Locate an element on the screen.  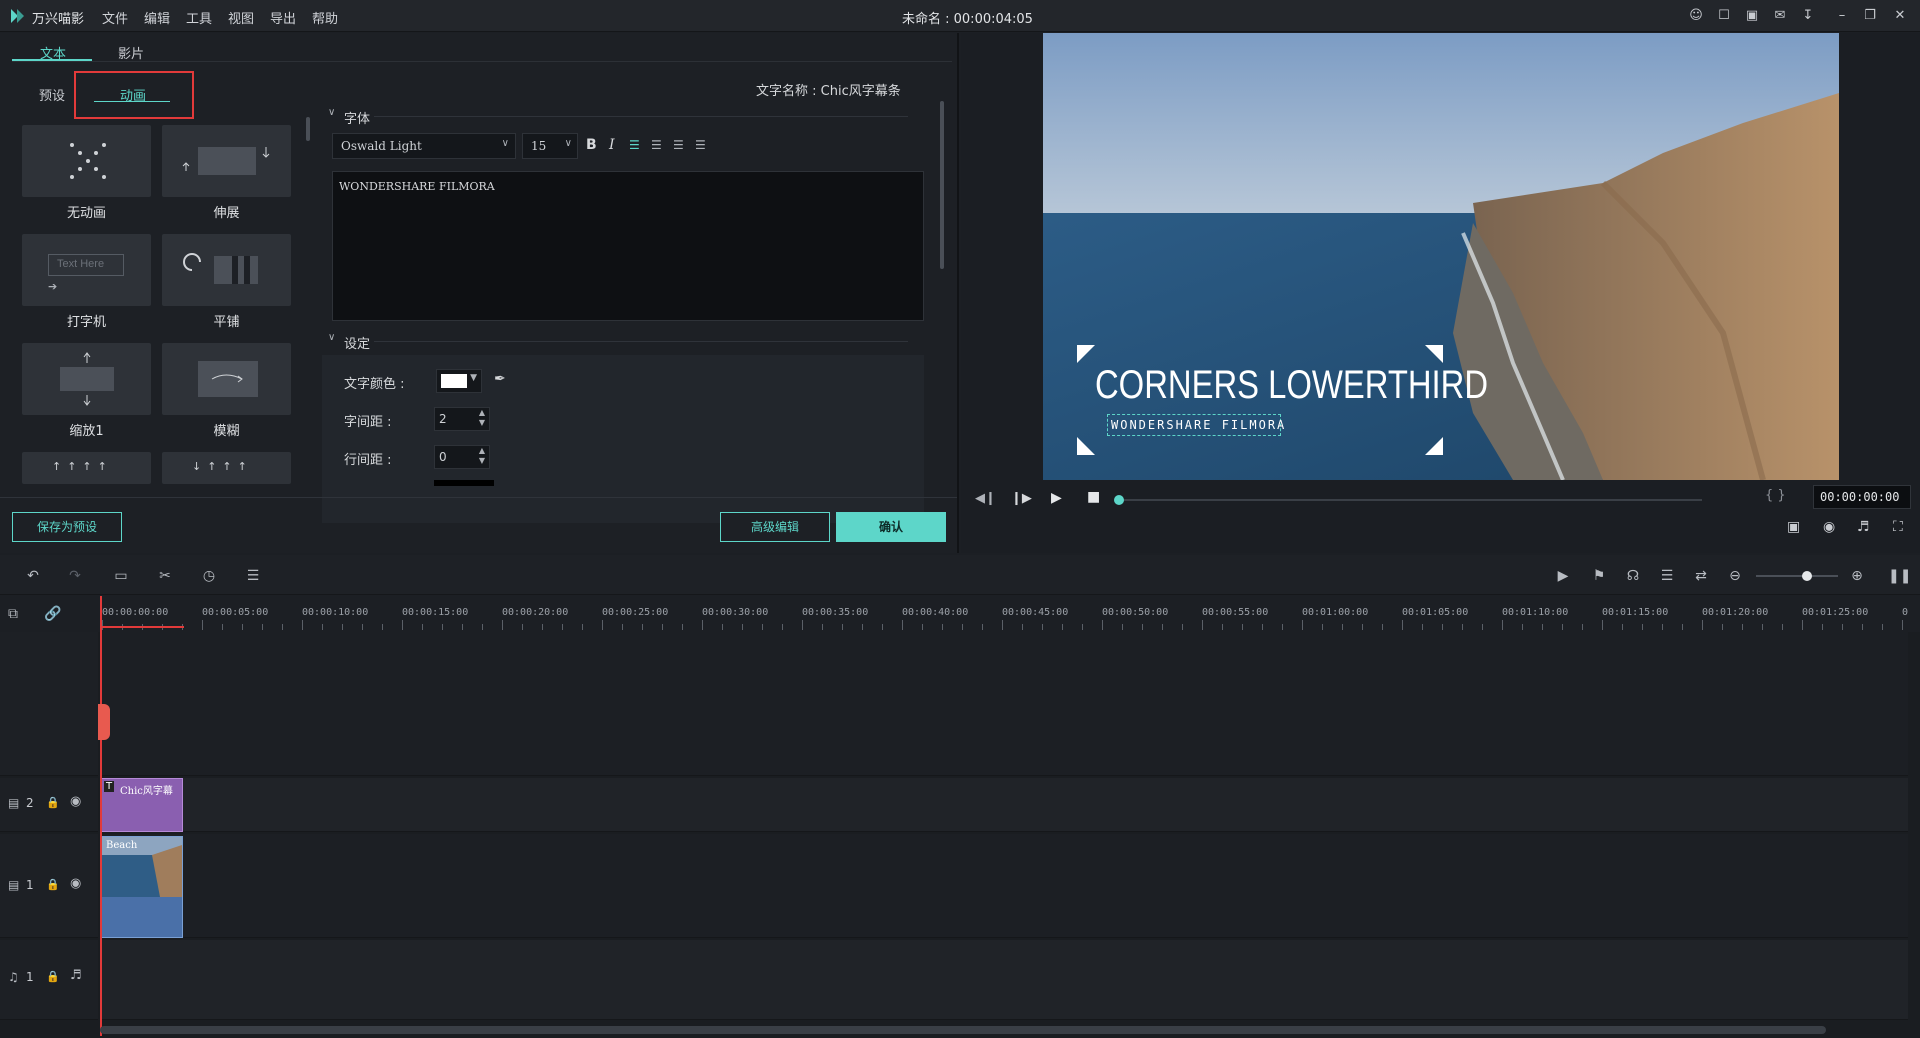
playhead-handle is located at coordinates (104, 722).